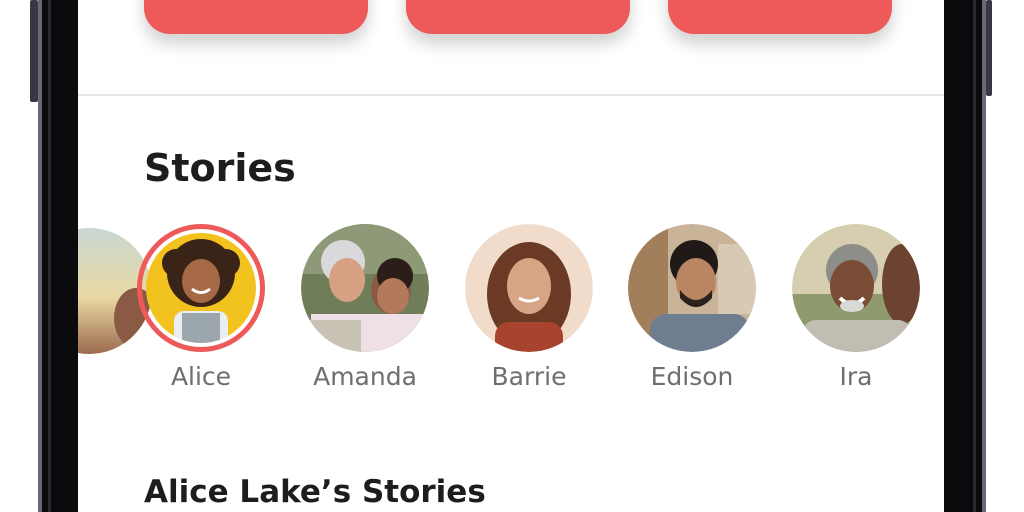  I want to click on story-item-alice: Alice, so click(201, 307).